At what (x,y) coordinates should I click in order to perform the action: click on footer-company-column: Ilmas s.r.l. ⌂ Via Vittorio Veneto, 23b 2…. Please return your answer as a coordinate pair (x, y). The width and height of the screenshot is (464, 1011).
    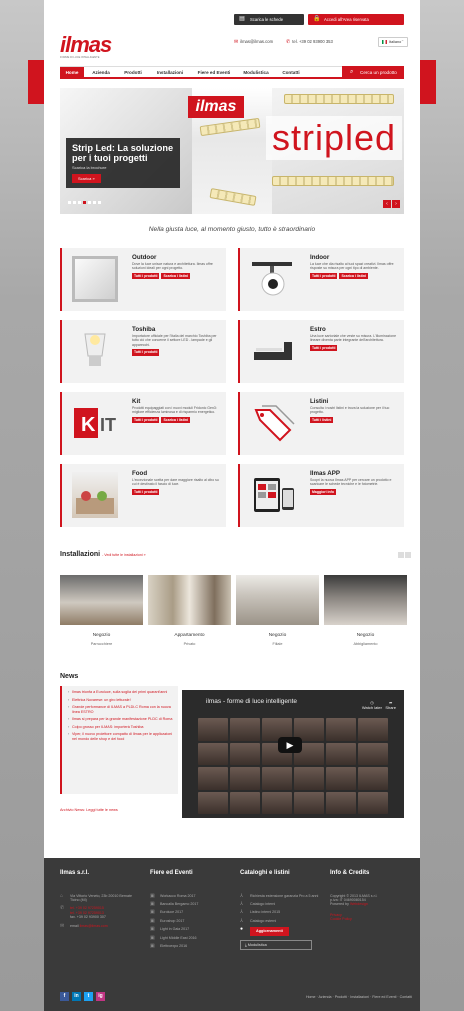
    Looking at the image, I should click on (99, 901).